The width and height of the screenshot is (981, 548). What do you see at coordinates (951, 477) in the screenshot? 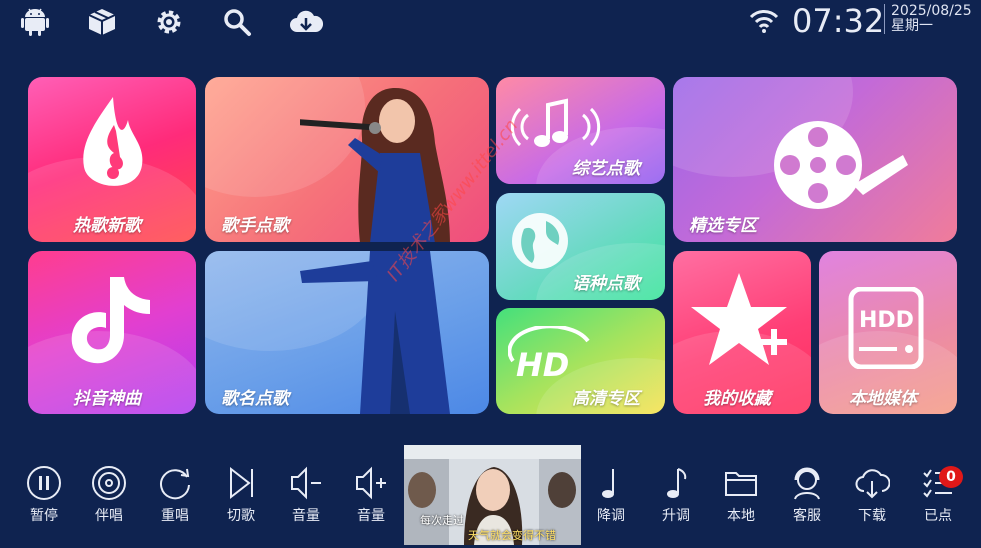
I see `queued-count-badge: 0` at bounding box center [951, 477].